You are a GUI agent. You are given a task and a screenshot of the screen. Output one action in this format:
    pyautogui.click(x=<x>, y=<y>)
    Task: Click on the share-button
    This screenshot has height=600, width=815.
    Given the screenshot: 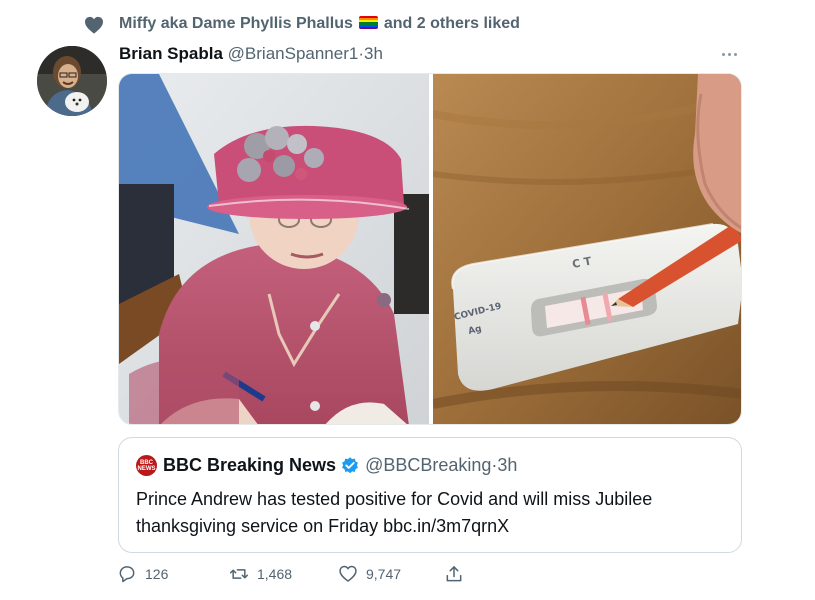 What is the action you would take?
    pyautogui.click(x=454, y=574)
    